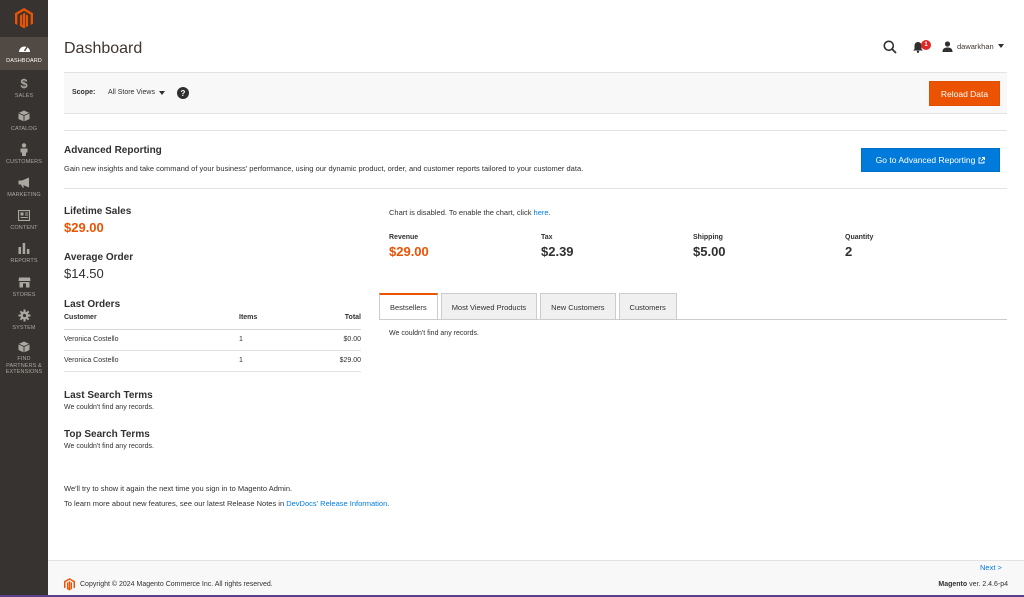 Image resolution: width=1024 pixels, height=597 pixels. What do you see at coordinates (578, 306) in the screenshot?
I see `tab-new-customers: New Customers` at bounding box center [578, 306].